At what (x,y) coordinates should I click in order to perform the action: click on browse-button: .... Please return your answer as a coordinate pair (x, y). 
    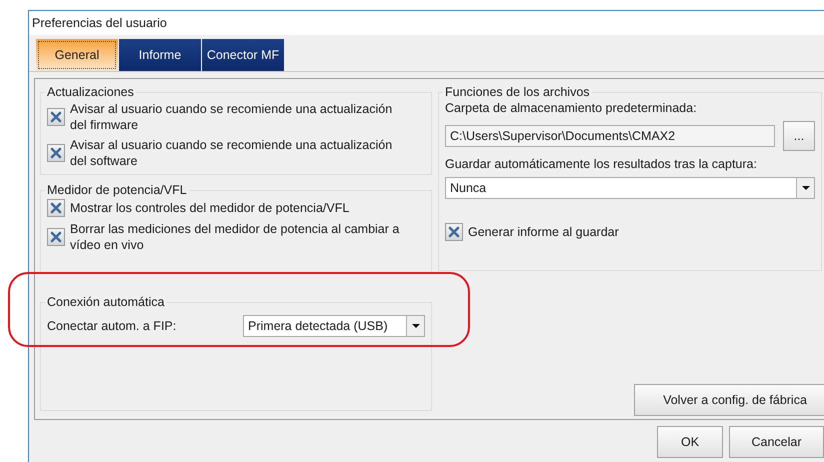
    Looking at the image, I should click on (799, 136).